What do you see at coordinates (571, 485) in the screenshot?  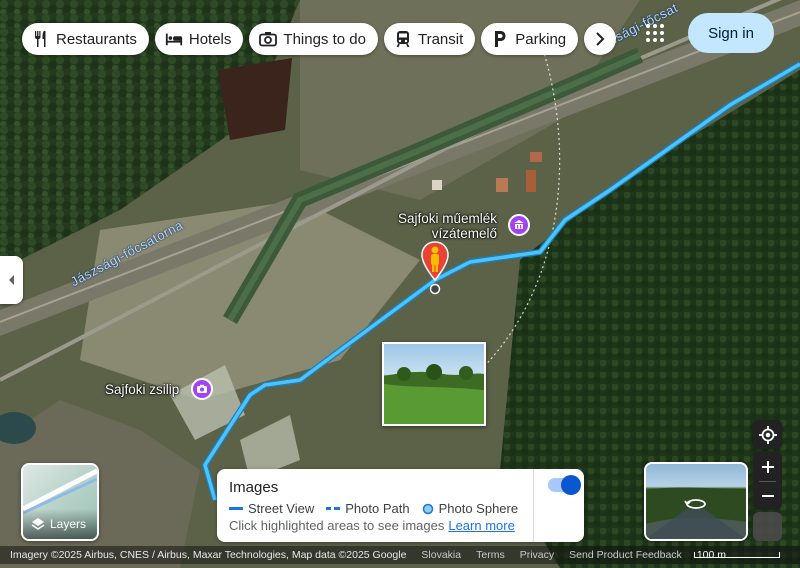 I see `toggle-knob` at bounding box center [571, 485].